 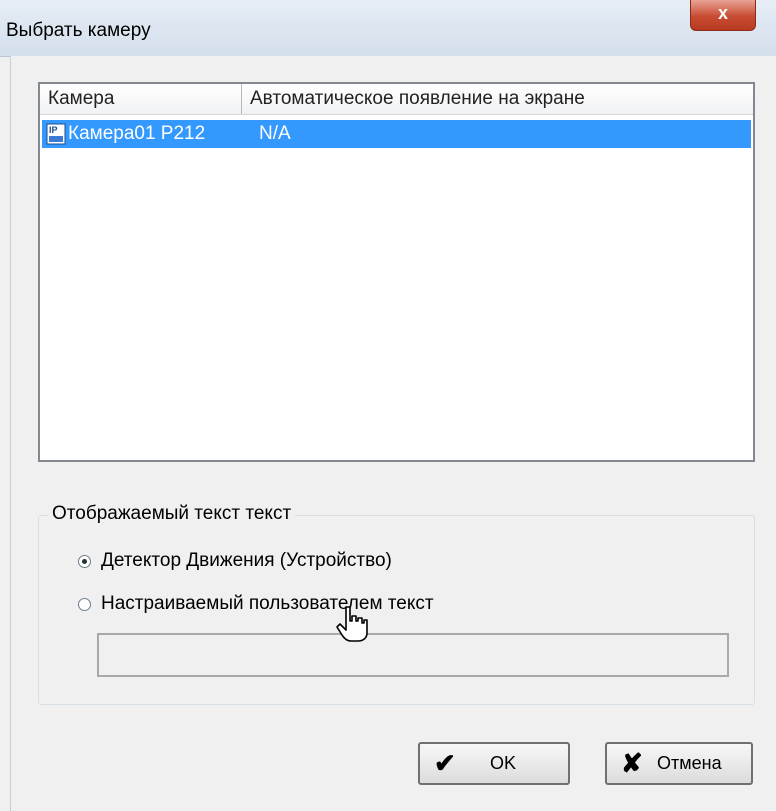 I want to click on radio-custom-text: Настраиваемый пользователем текст, so click(x=256, y=604).